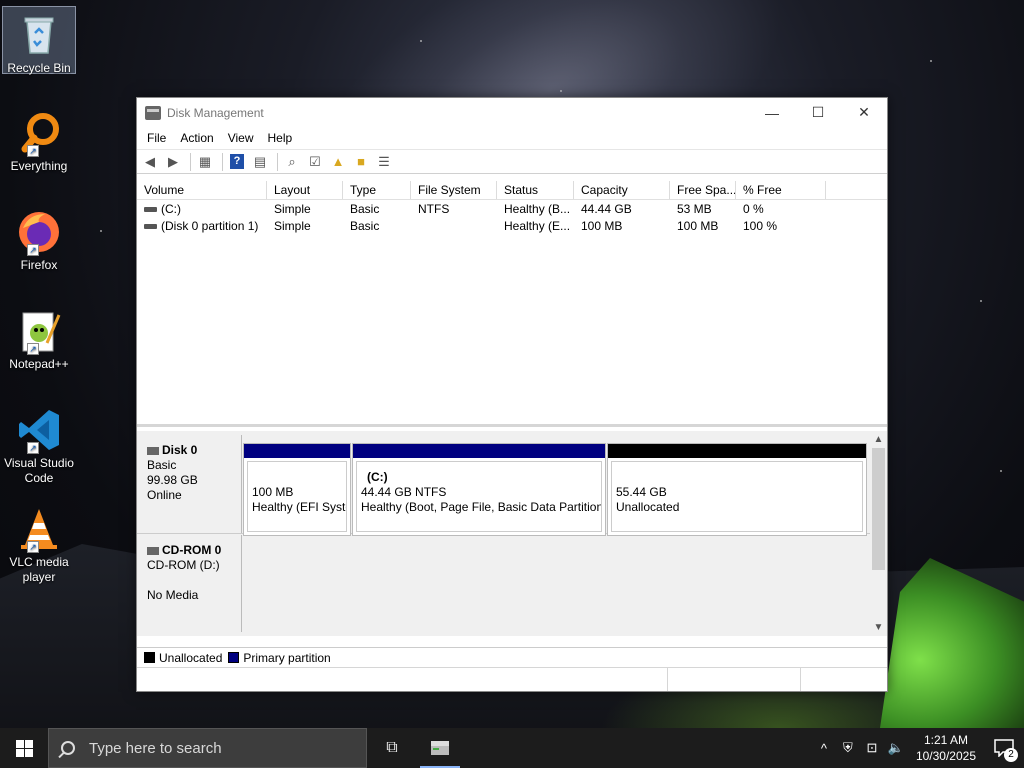 The image size is (1024, 768). What do you see at coordinates (878, 439) in the screenshot?
I see `scroll-up-icon: ▲` at bounding box center [878, 439].